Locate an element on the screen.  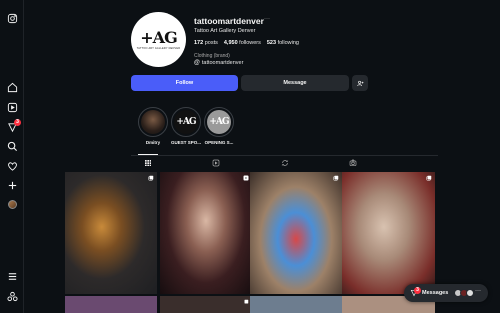
stat-following: 523 following is located at coordinates (283, 43).